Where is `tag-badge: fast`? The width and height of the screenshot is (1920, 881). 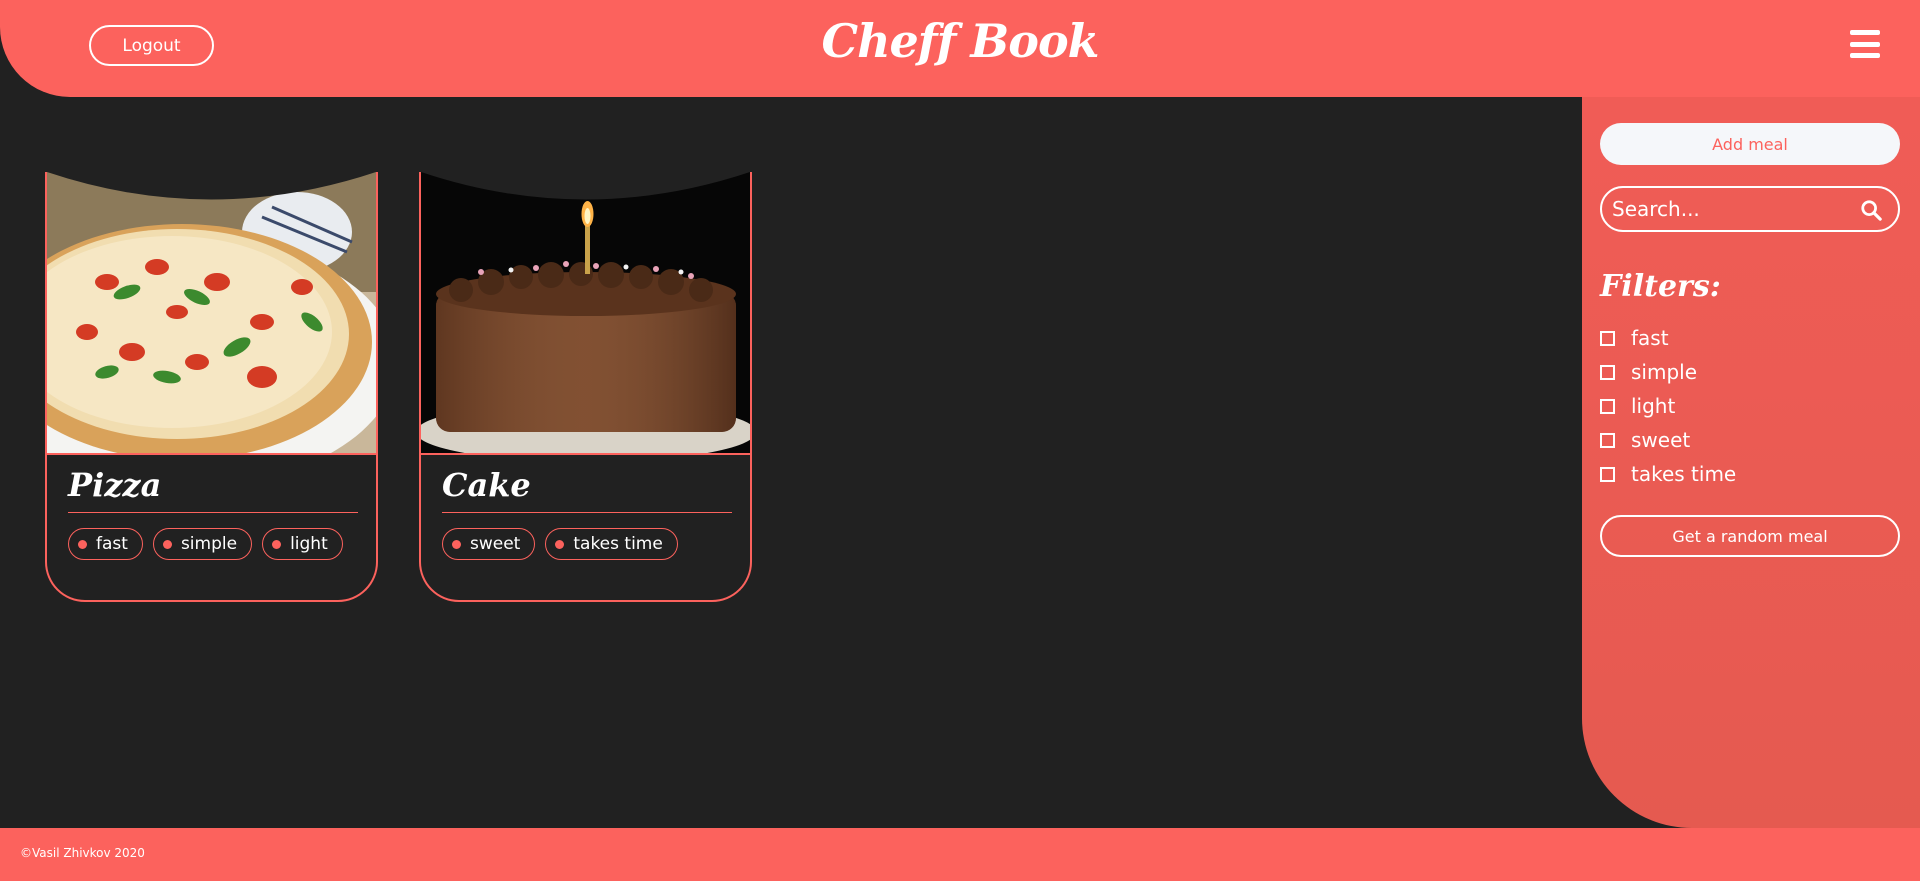 tag-badge: fast is located at coordinates (105, 544).